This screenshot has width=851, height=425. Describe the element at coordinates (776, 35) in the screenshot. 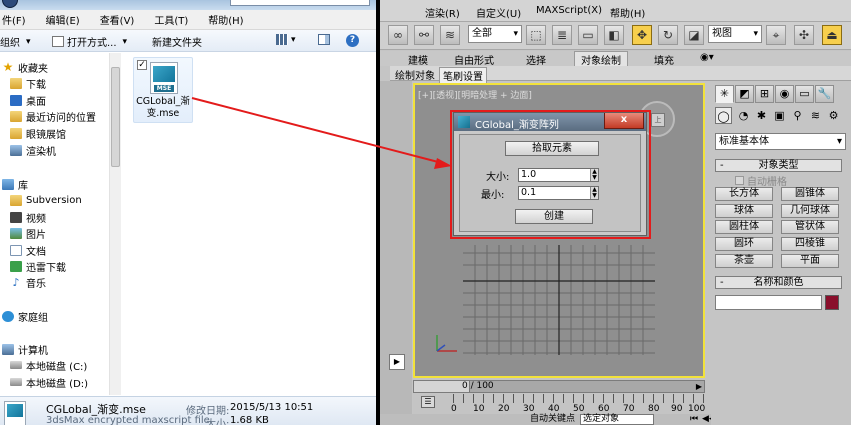

I see `pivot-center-icon: ⌖` at that location.